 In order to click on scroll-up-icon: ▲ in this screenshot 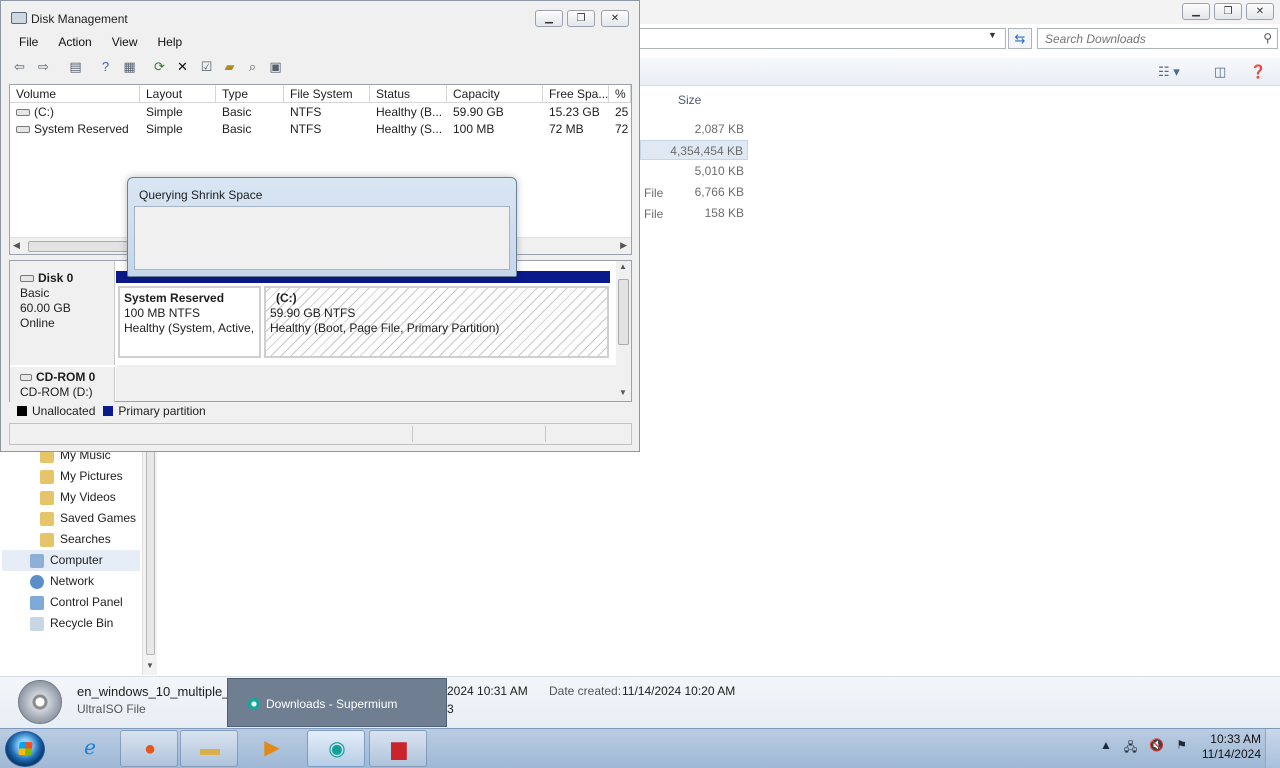, I will do `click(623, 266)`.